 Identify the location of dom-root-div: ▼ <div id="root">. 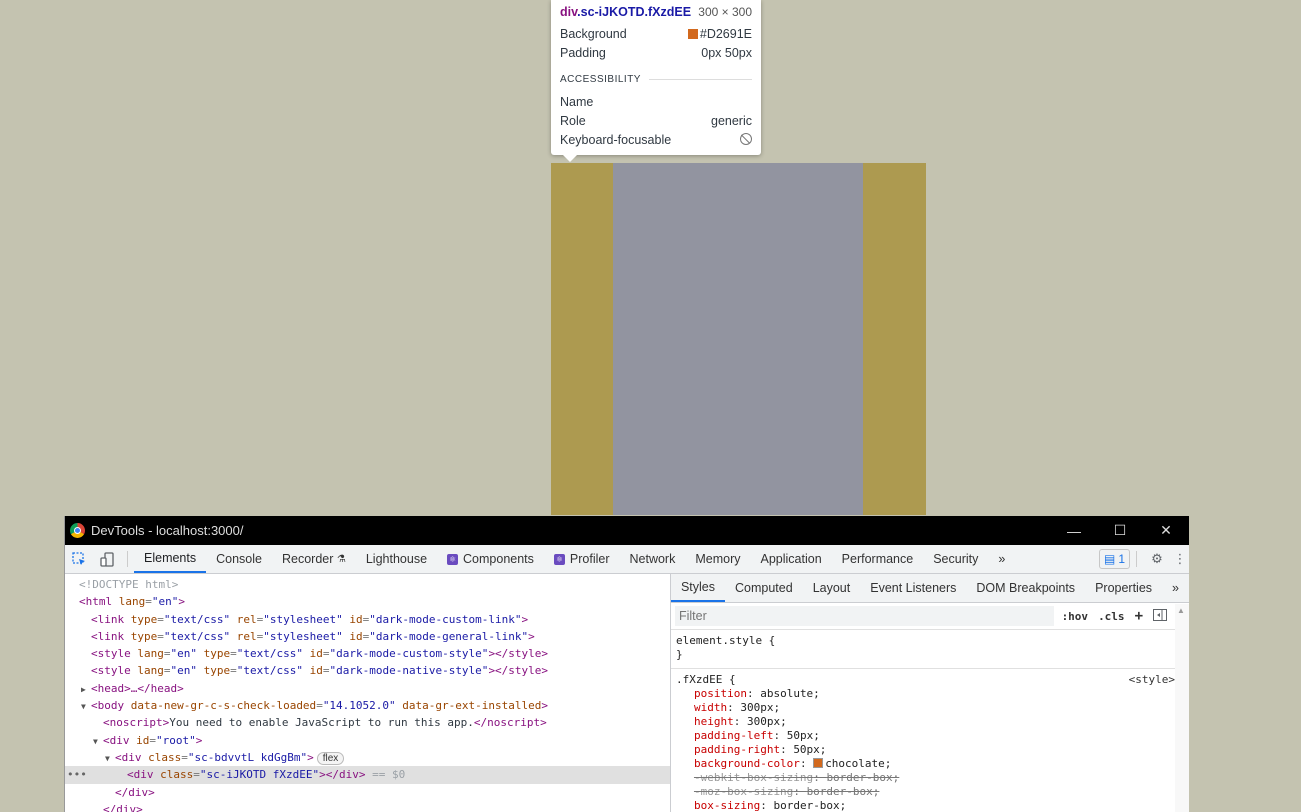
(367, 740).